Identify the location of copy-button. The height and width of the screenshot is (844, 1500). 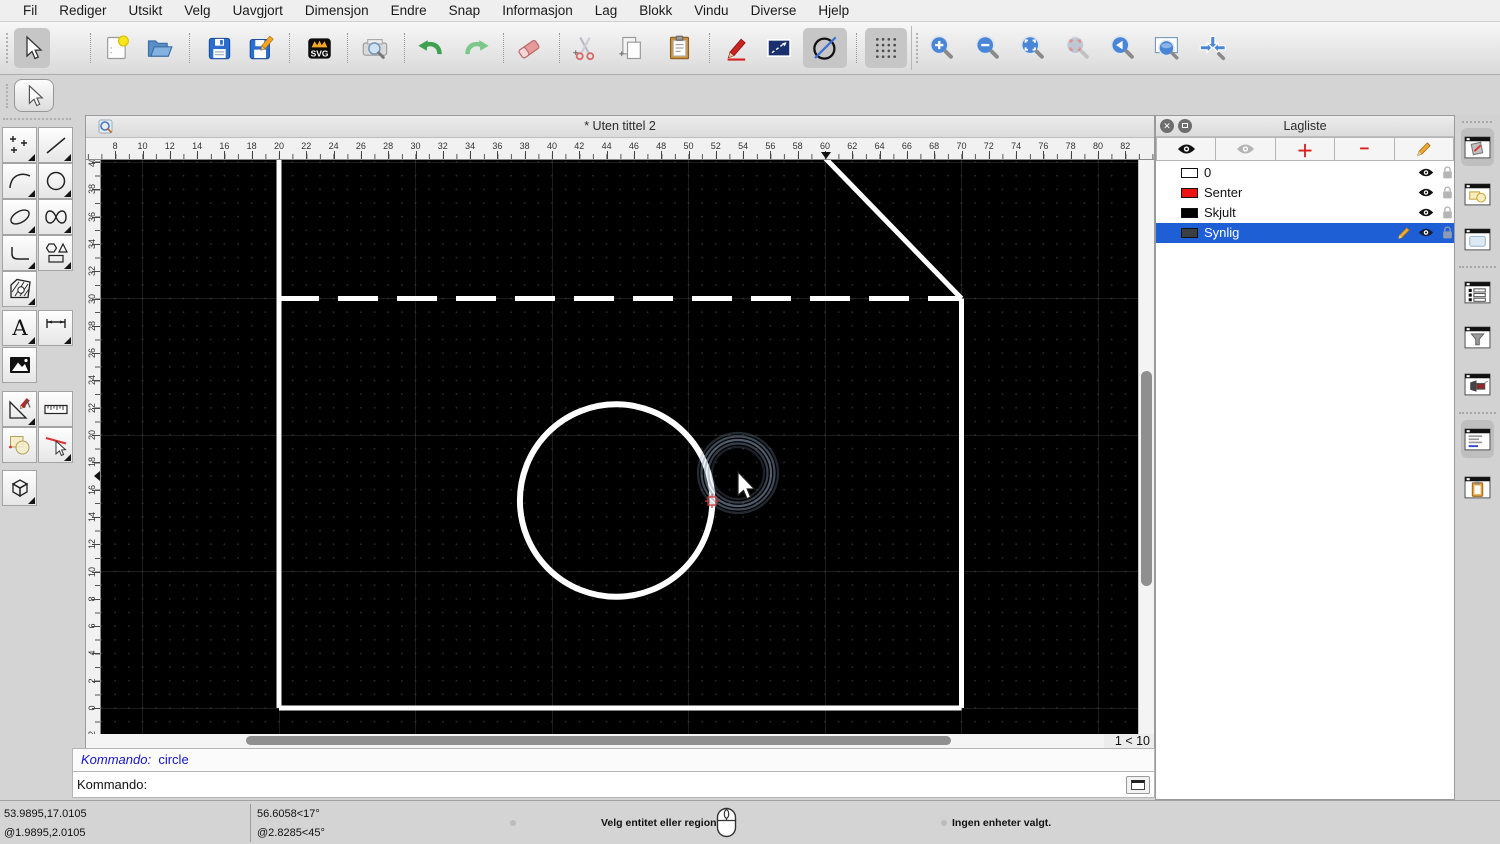
(631, 48).